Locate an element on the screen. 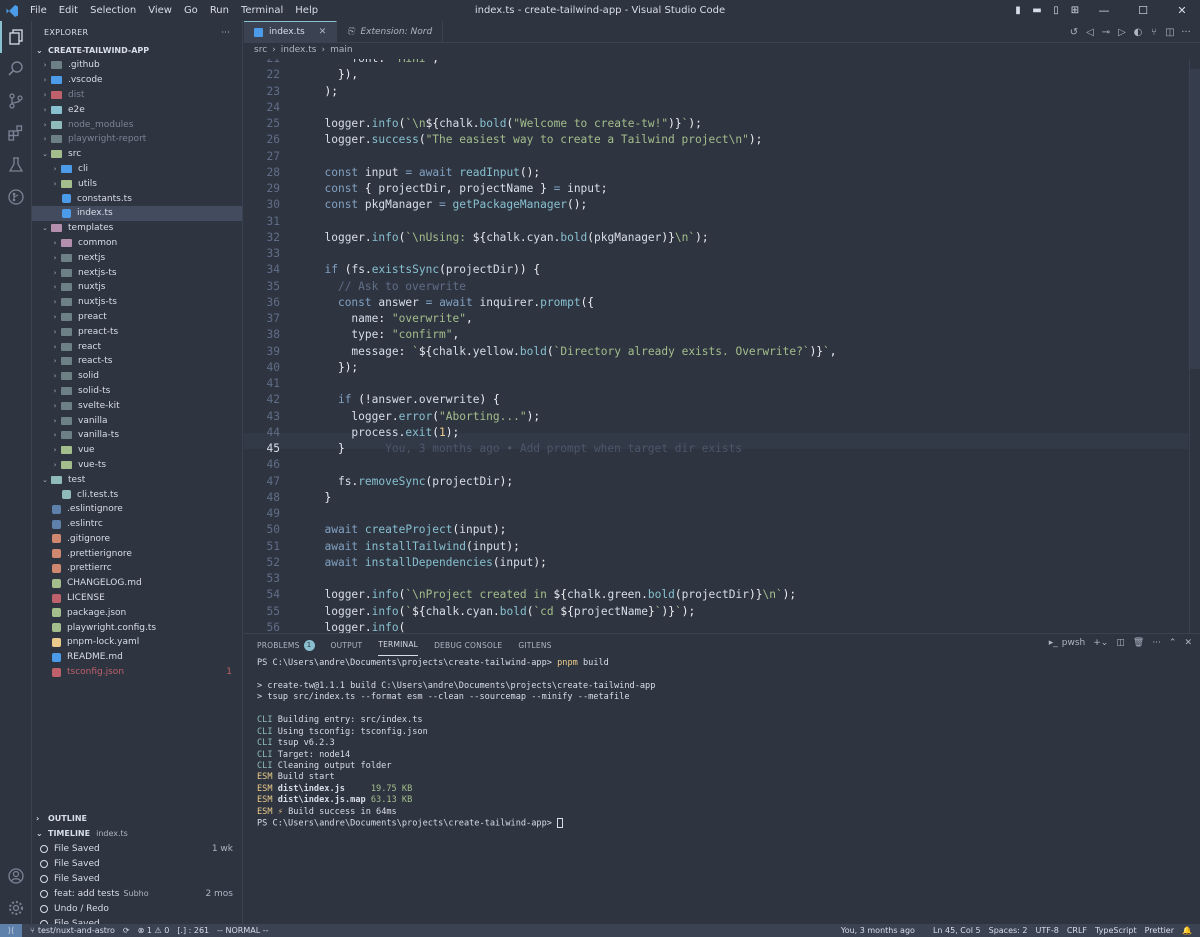 The width and height of the screenshot is (1200, 937). folder-item: › nuxtjs is located at coordinates (137, 287).